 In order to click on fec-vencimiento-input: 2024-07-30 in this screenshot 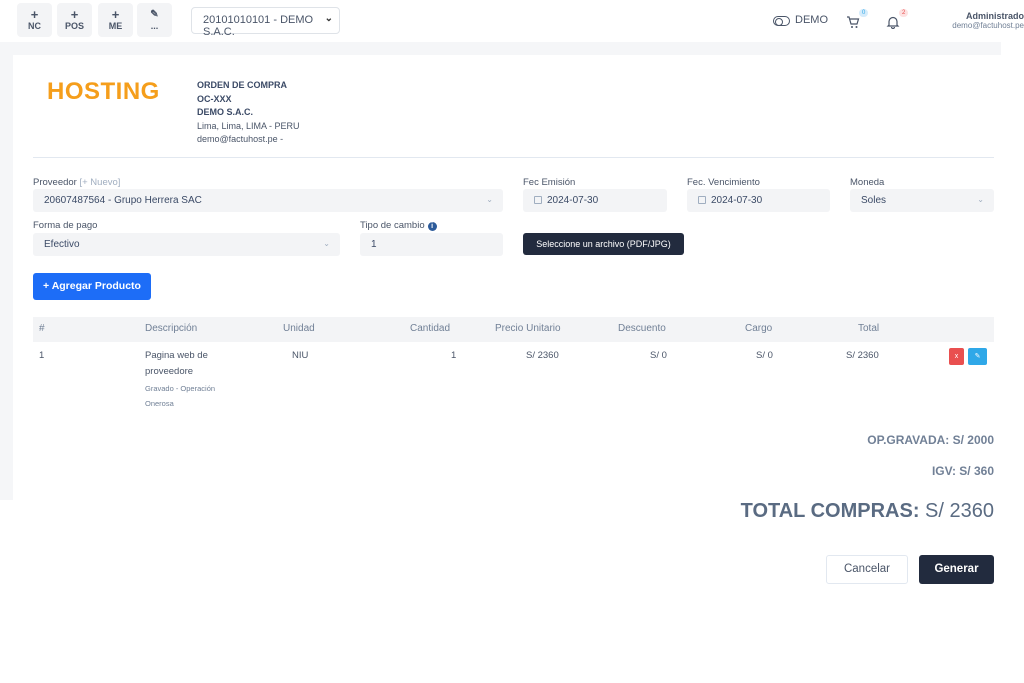, I will do `click(758, 200)`.